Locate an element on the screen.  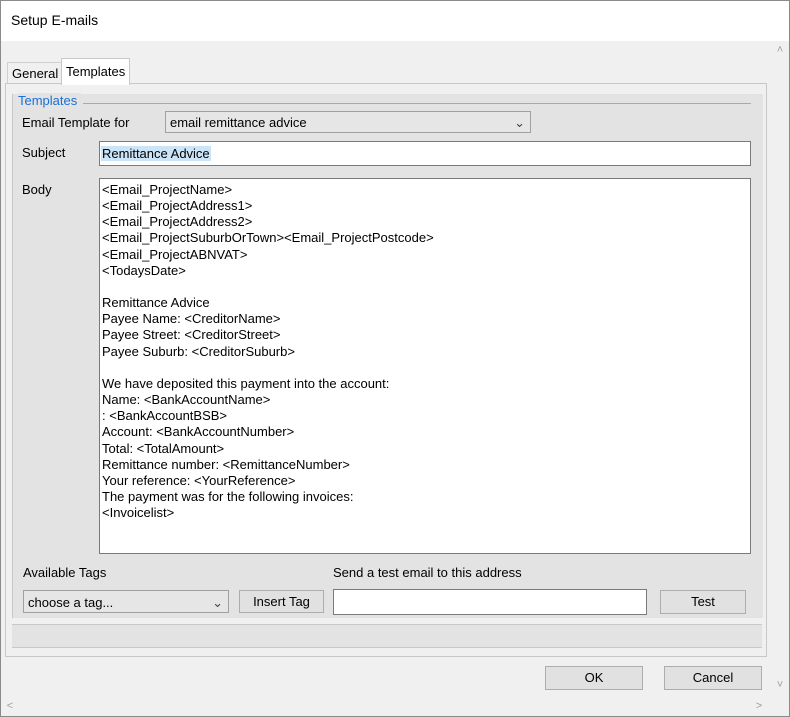
vertical-scrollbar: ˄ ˅ is located at coordinates (780, 367).